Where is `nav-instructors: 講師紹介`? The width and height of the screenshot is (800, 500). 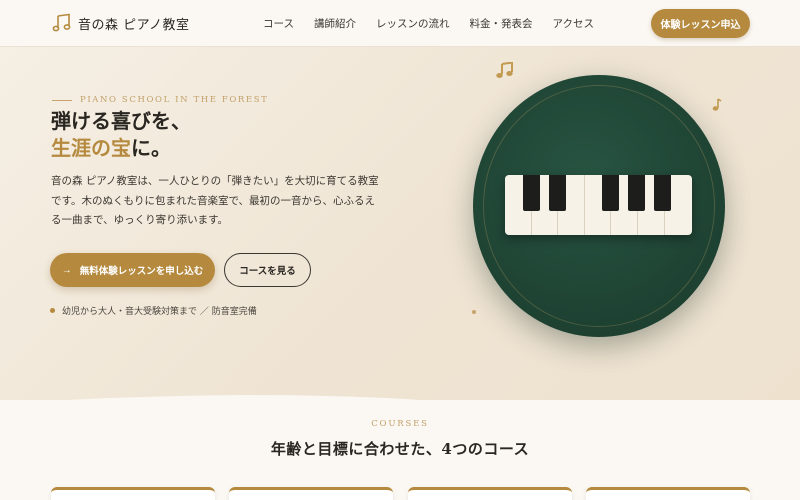
nav-instructors: 講師紹介 is located at coordinates (335, 23).